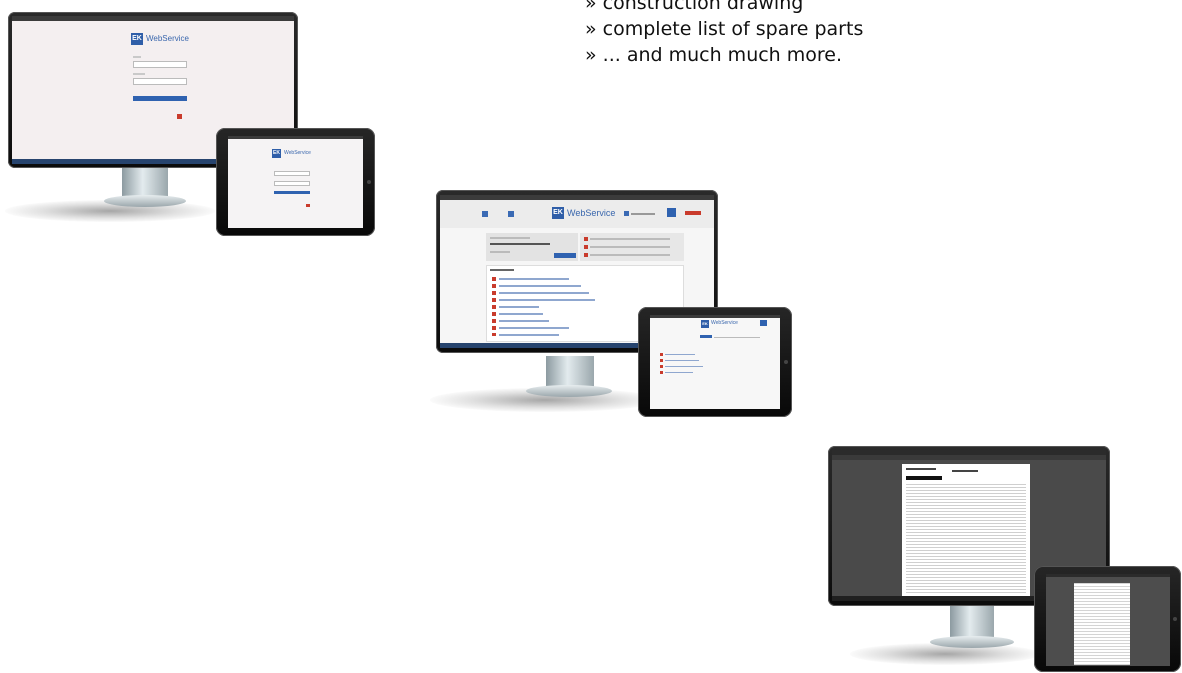 The width and height of the screenshot is (1182, 673). What do you see at coordinates (139, 74) in the screenshot?
I see `password-label` at bounding box center [139, 74].